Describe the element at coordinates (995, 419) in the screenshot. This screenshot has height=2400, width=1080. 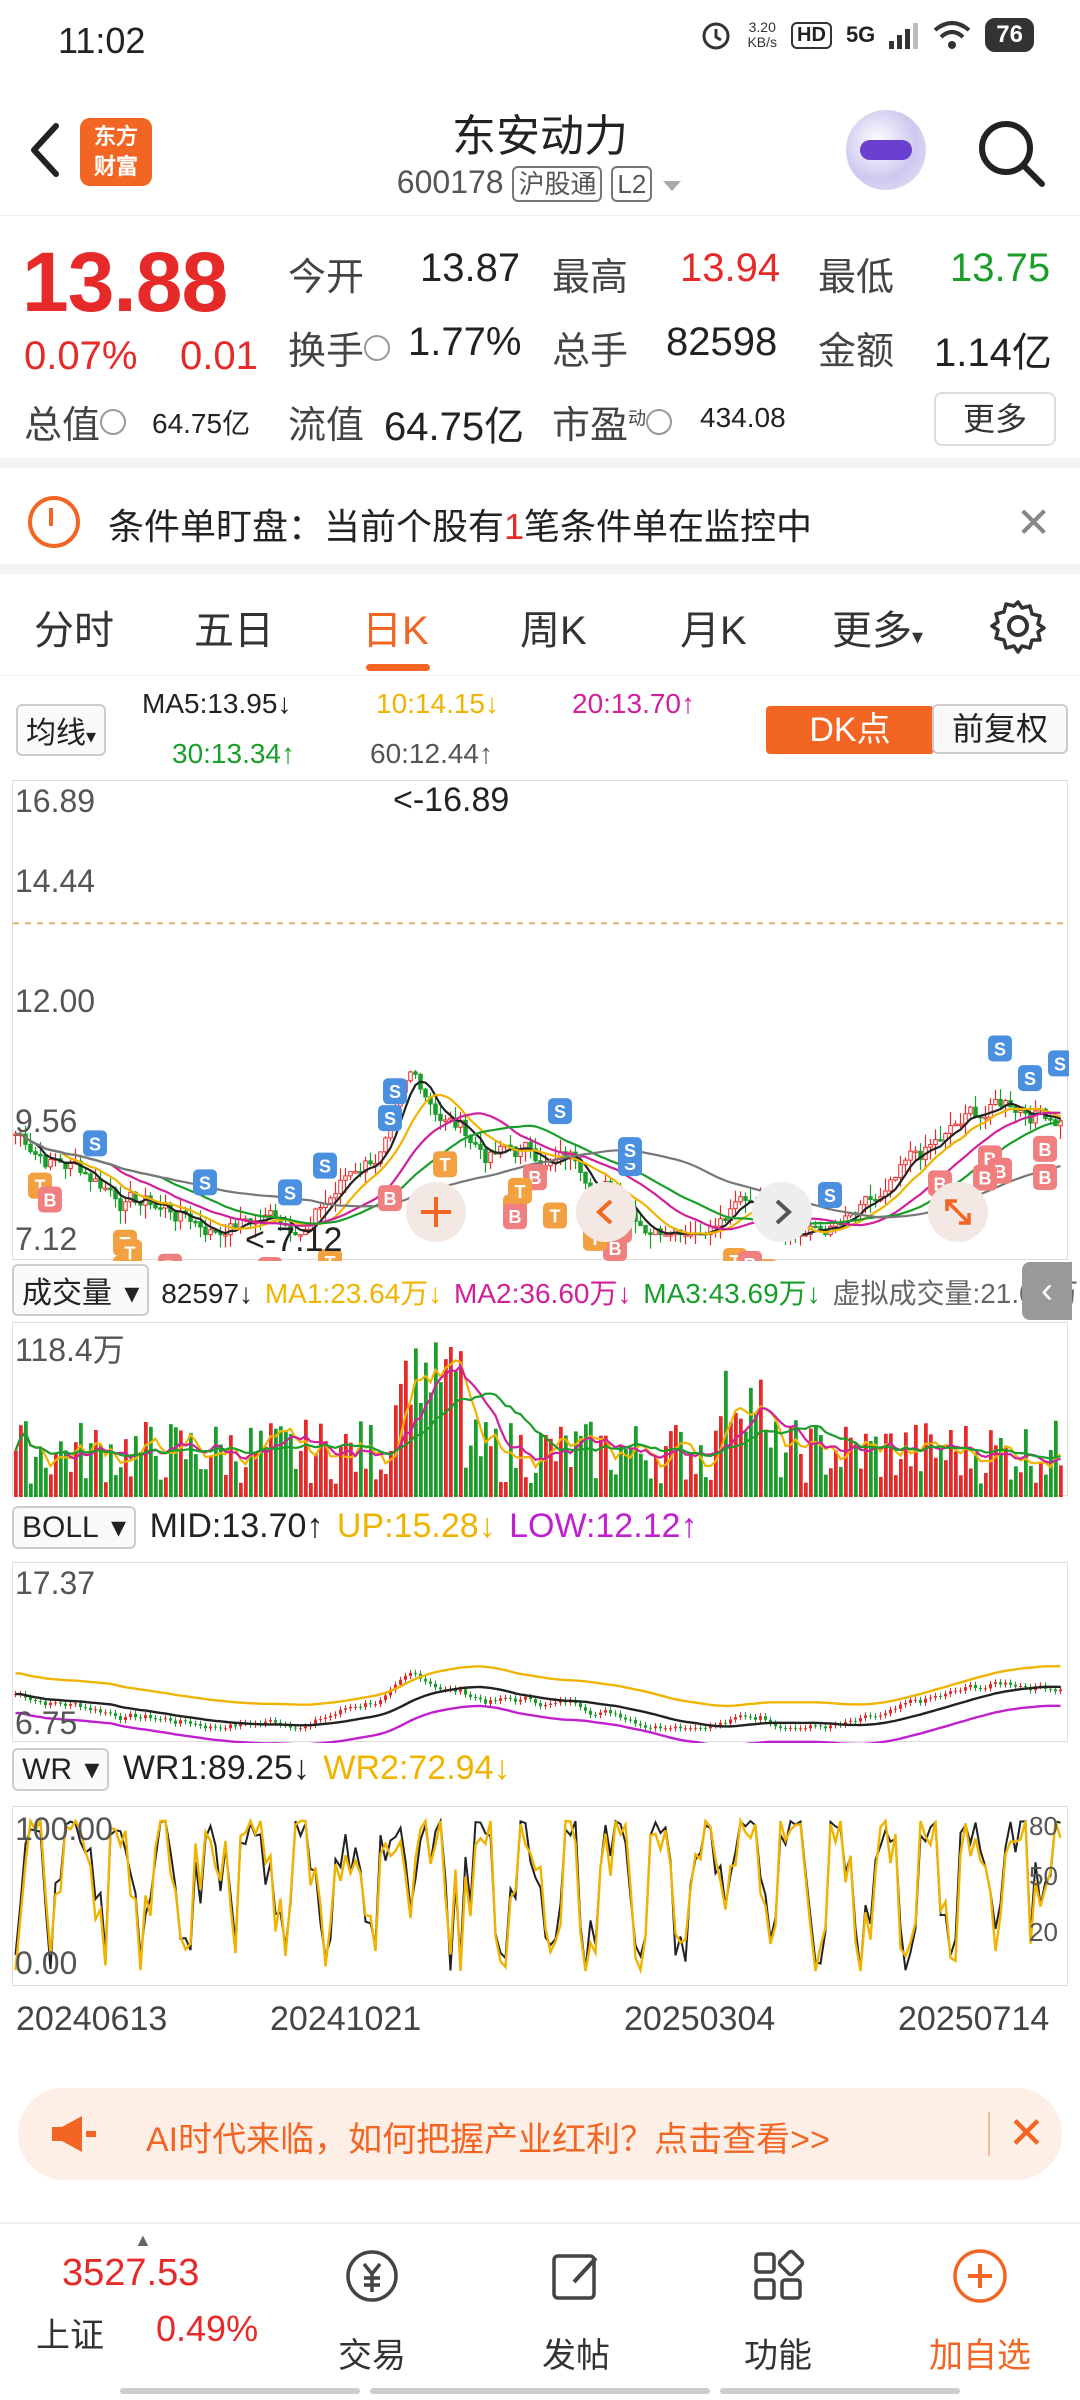
I see `more-quote-button: 更多` at that location.